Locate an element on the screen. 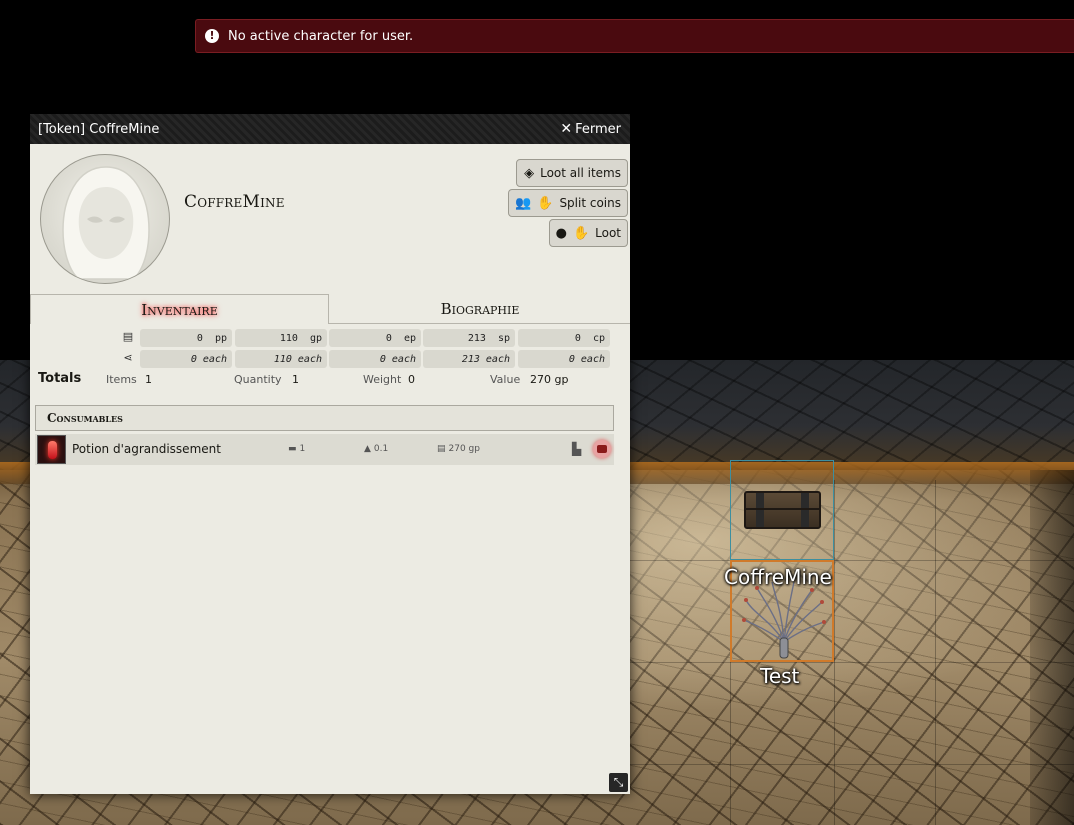 This screenshot has height=825, width=1074. split-coins-button: 👥 ✋ Split coins is located at coordinates (568, 203).